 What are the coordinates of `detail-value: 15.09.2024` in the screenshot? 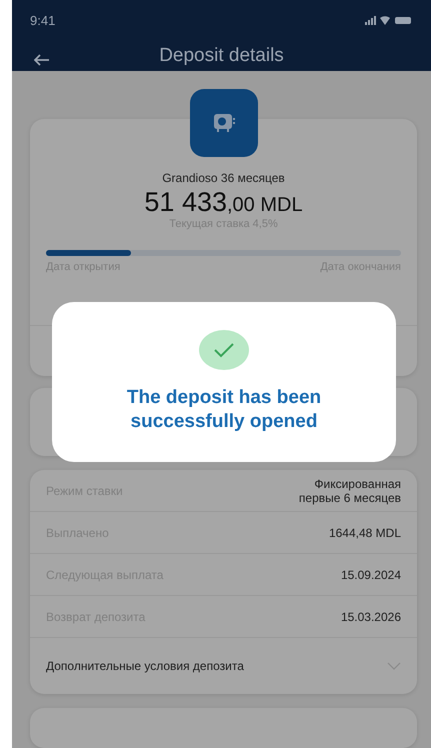 It's located at (370, 575).